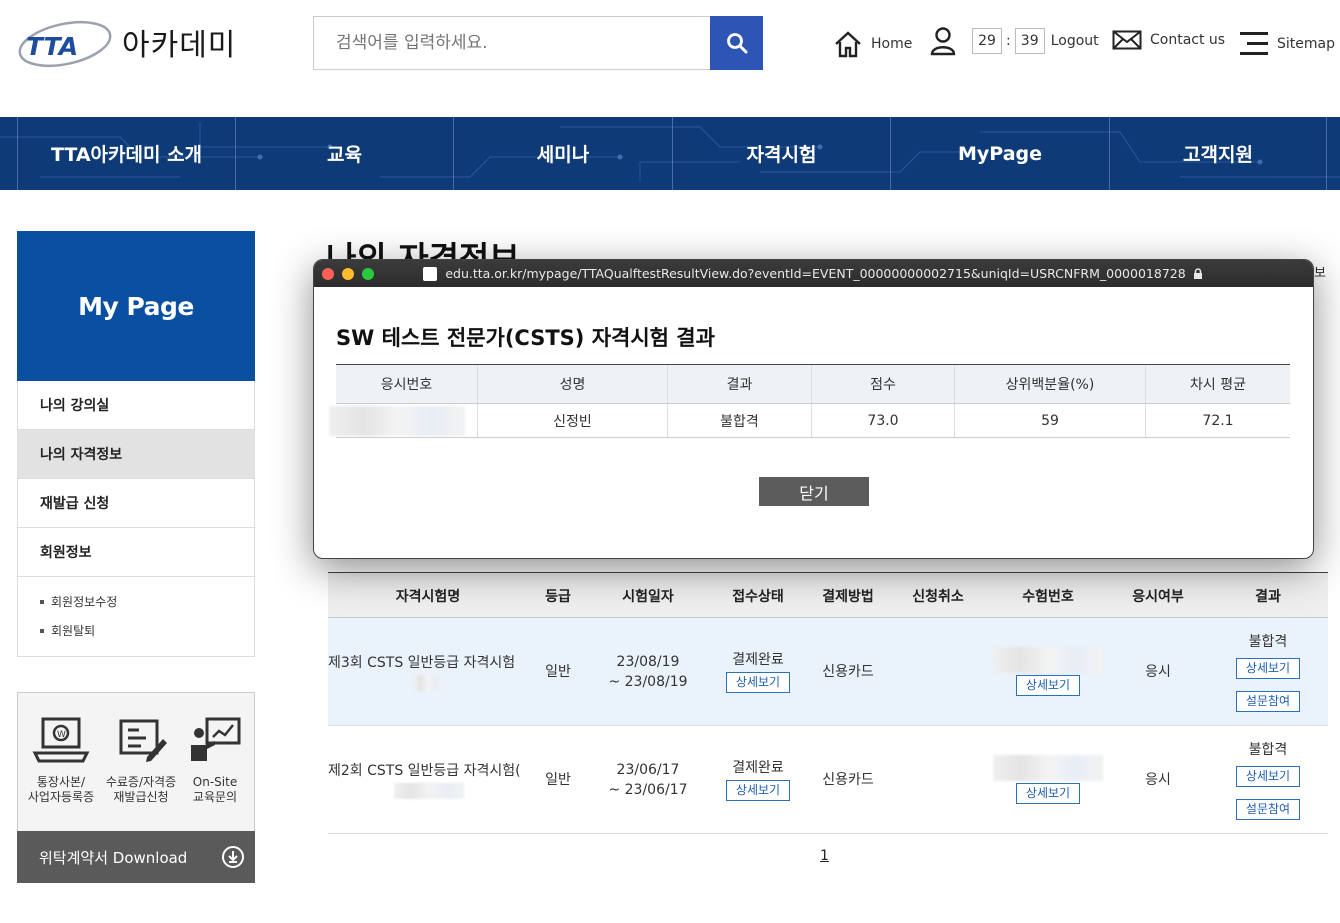  What do you see at coordinates (1218, 420) in the screenshot?
I see `result-average: 72.1` at bounding box center [1218, 420].